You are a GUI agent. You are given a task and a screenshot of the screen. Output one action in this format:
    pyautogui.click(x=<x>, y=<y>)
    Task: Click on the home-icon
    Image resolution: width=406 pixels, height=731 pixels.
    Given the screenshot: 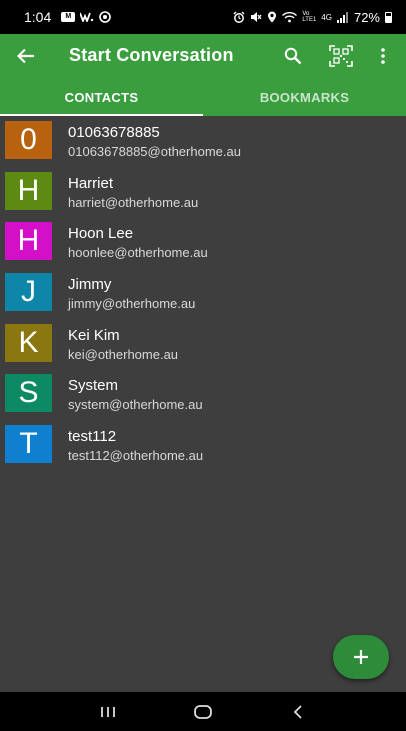 What is the action you would take?
    pyautogui.click(x=203, y=712)
    